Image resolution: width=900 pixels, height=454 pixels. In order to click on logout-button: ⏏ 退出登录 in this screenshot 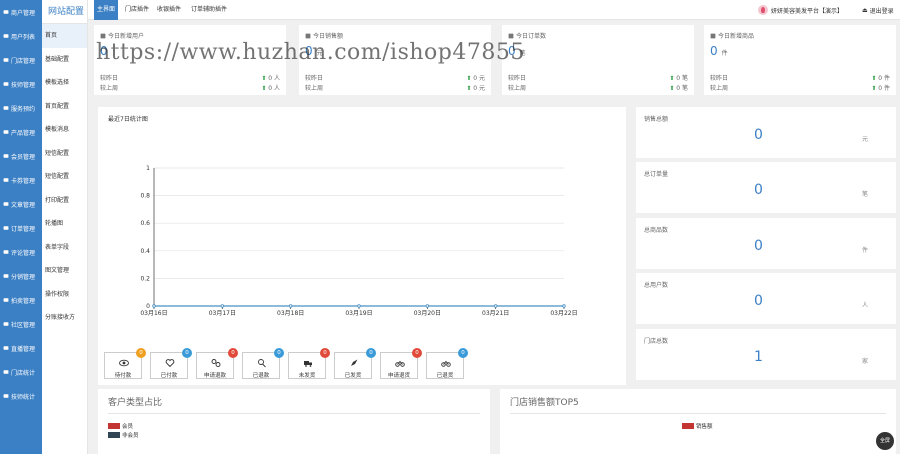, I will do `click(878, 10)`.